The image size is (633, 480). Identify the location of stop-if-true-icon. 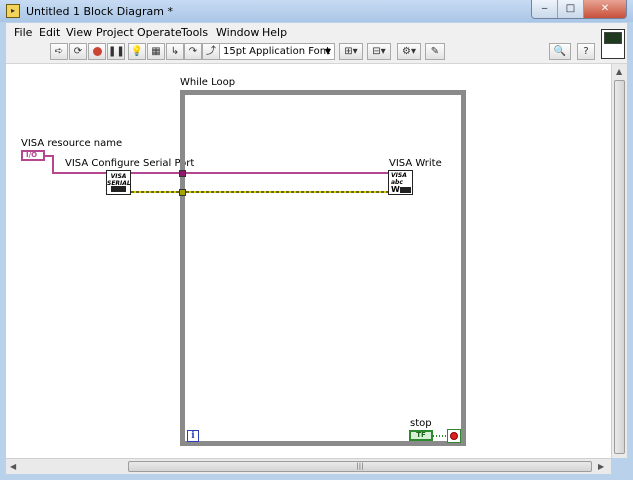
(454, 436).